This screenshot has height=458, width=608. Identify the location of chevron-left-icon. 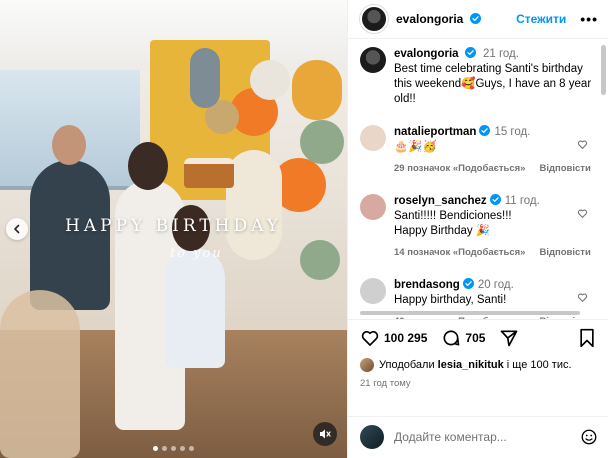
(17, 229).